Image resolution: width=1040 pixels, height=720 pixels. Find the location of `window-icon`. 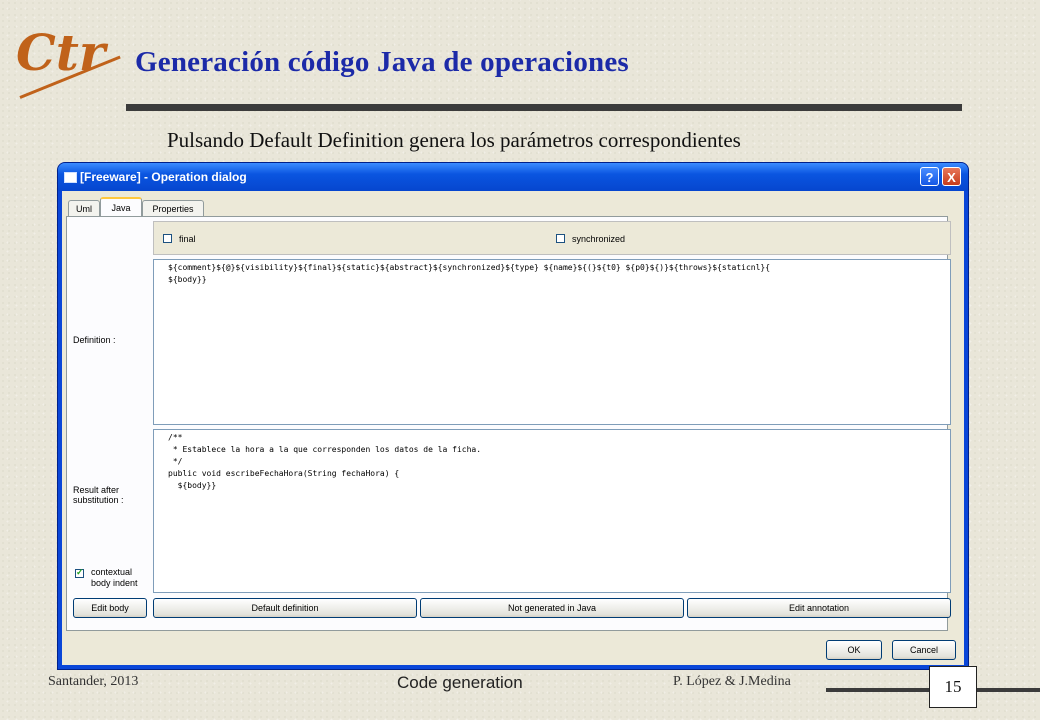

window-icon is located at coordinates (70, 177).